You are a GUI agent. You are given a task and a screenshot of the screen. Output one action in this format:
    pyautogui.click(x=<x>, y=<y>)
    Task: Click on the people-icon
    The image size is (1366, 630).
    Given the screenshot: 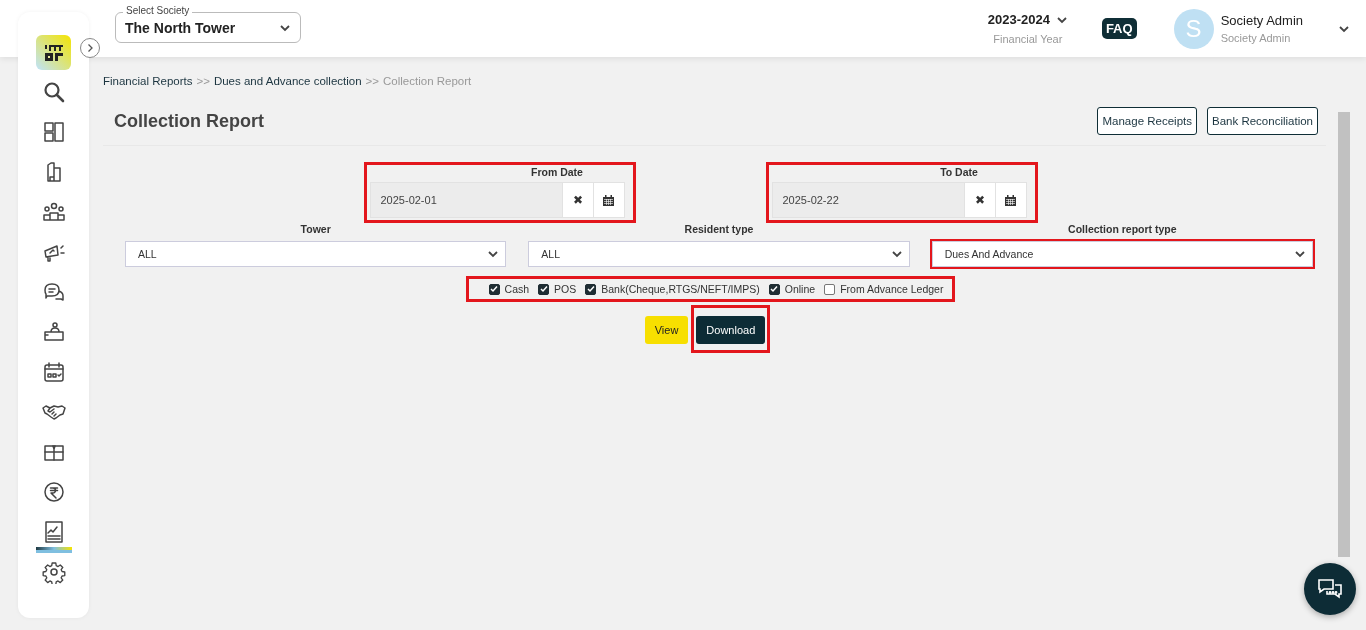 What is the action you would take?
    pyautogui.click(x=53, y=212)
    